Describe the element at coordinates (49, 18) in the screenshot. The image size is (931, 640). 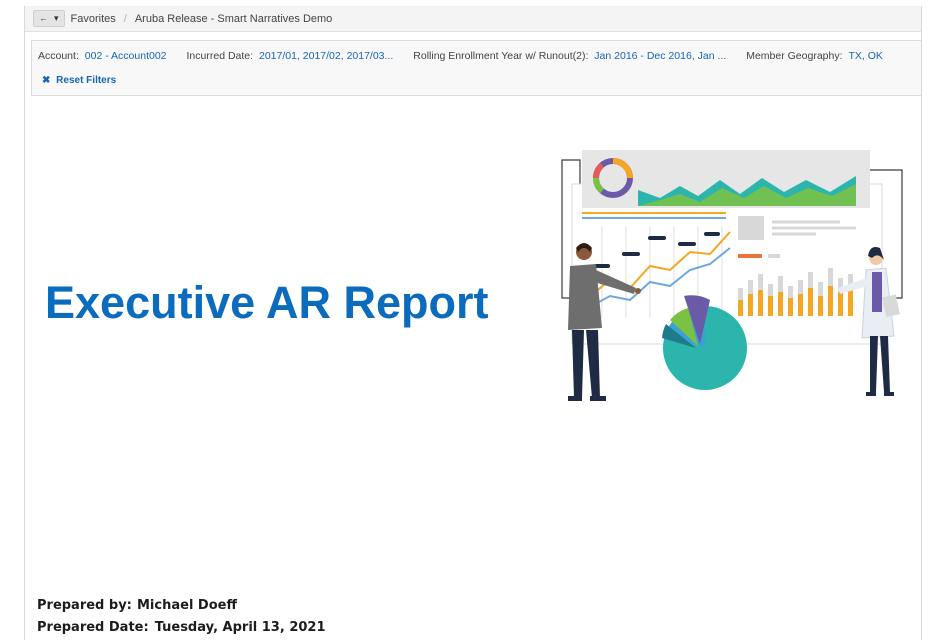
I see `back-navigation-button: ← ▾` at that location.